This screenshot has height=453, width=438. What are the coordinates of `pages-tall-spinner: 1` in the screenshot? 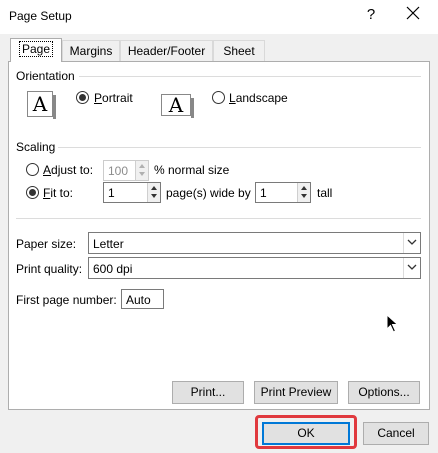 It's located at (283, 192).